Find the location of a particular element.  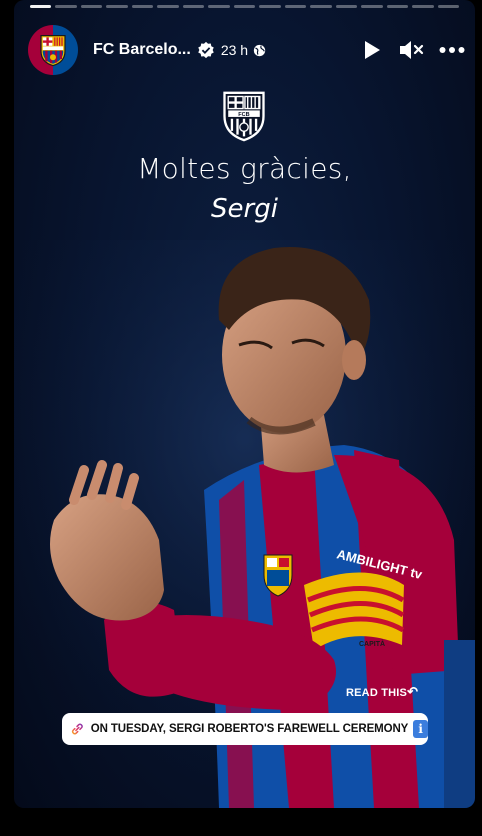

muted-speaker-icon is located at coordinates (412, 50).